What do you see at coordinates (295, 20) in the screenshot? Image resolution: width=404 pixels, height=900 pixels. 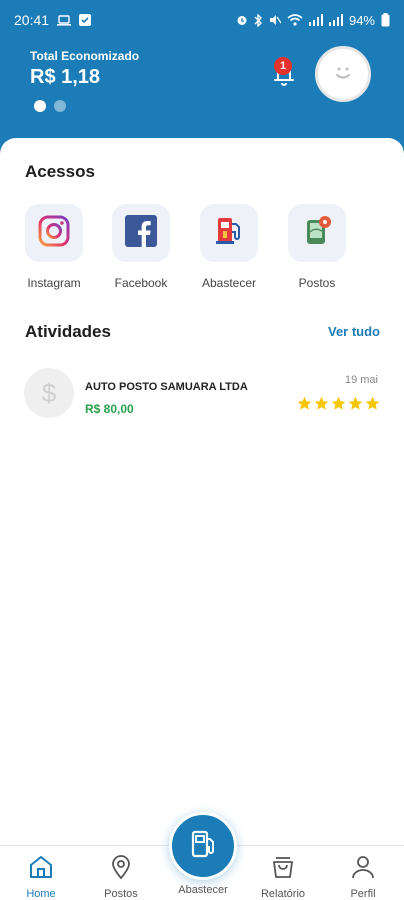 I see `wifi-icon` at bounding box center [295, 20].